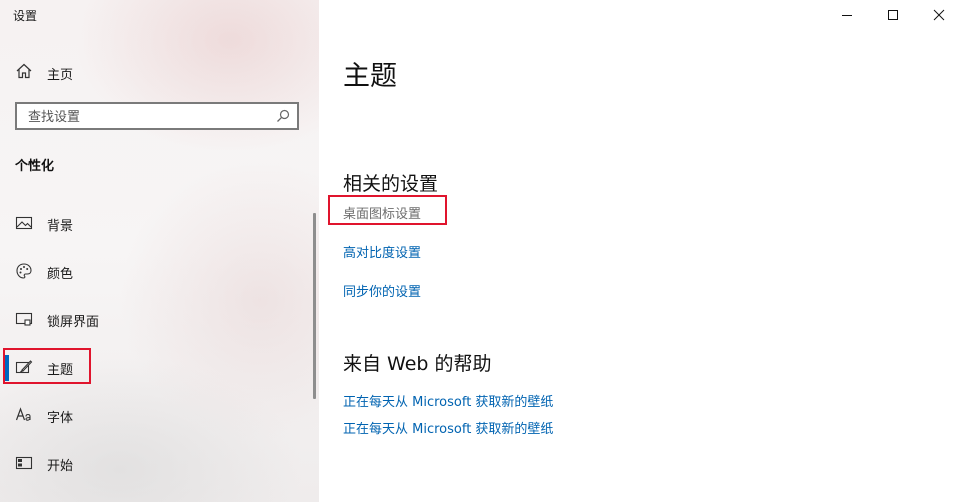  Describe the element at coordinates (417, 364) in the screenshot. I see `web-help-title: 来自 Web 的帮助` at that location.